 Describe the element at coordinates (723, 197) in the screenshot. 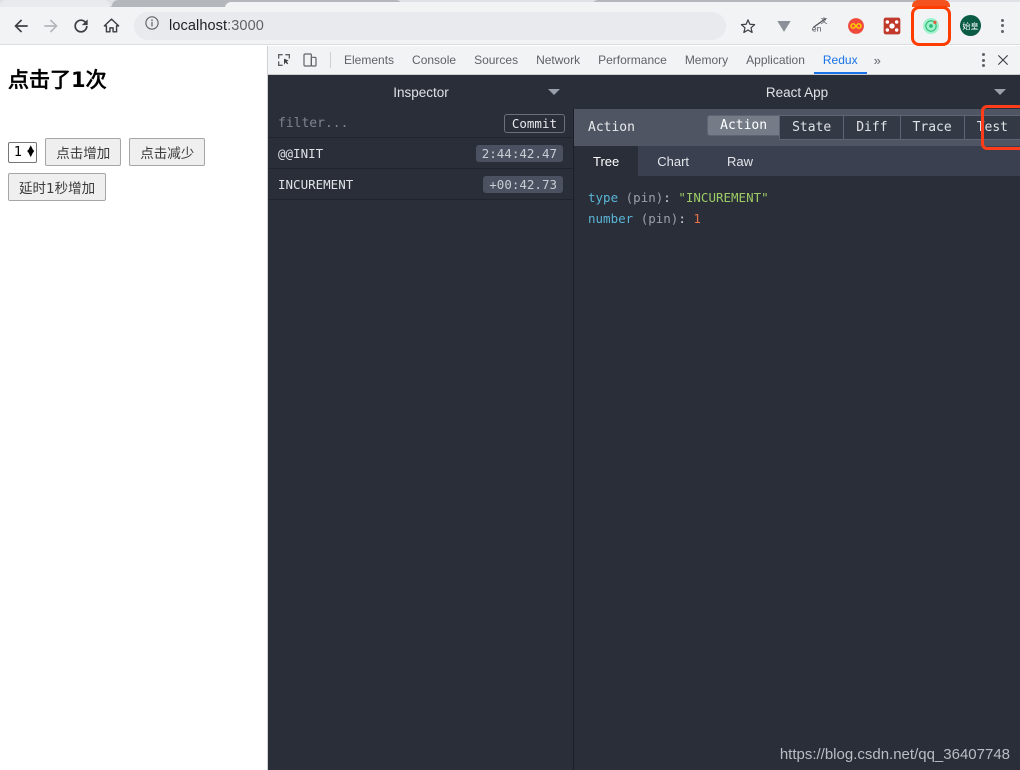

I see `tree-value: "INCUREMENT"` at that location.